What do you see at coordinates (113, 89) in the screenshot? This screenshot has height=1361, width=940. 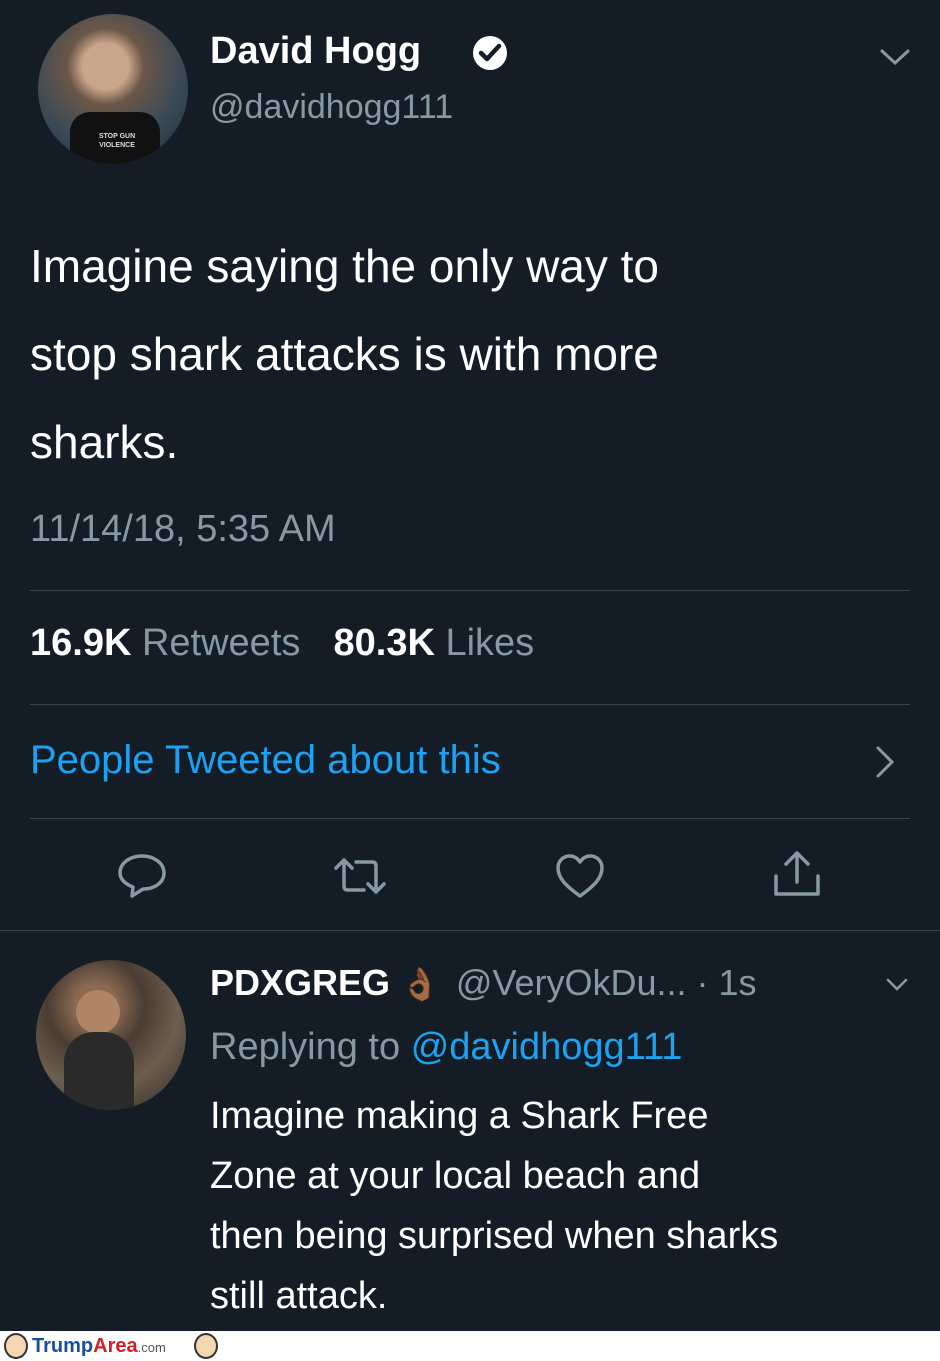 I see `author-avatar: STOP GUN VIOLENCE` at bounding box center [113, 89].